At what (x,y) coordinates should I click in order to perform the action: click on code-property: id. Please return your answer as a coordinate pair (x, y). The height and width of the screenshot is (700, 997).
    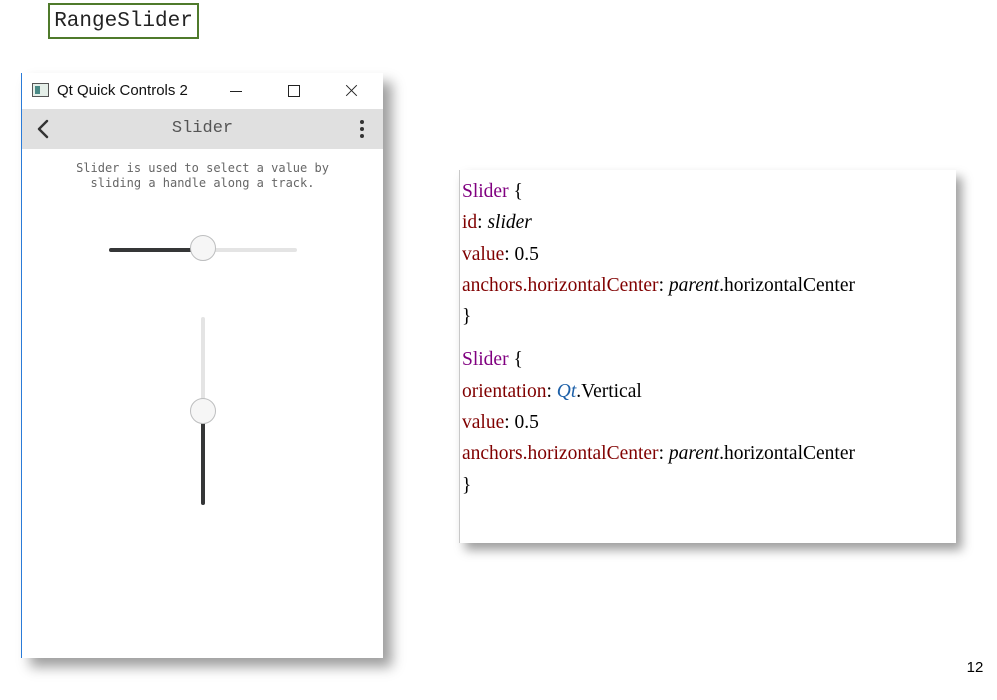
    Looking at the image, I should click on (470, 223).